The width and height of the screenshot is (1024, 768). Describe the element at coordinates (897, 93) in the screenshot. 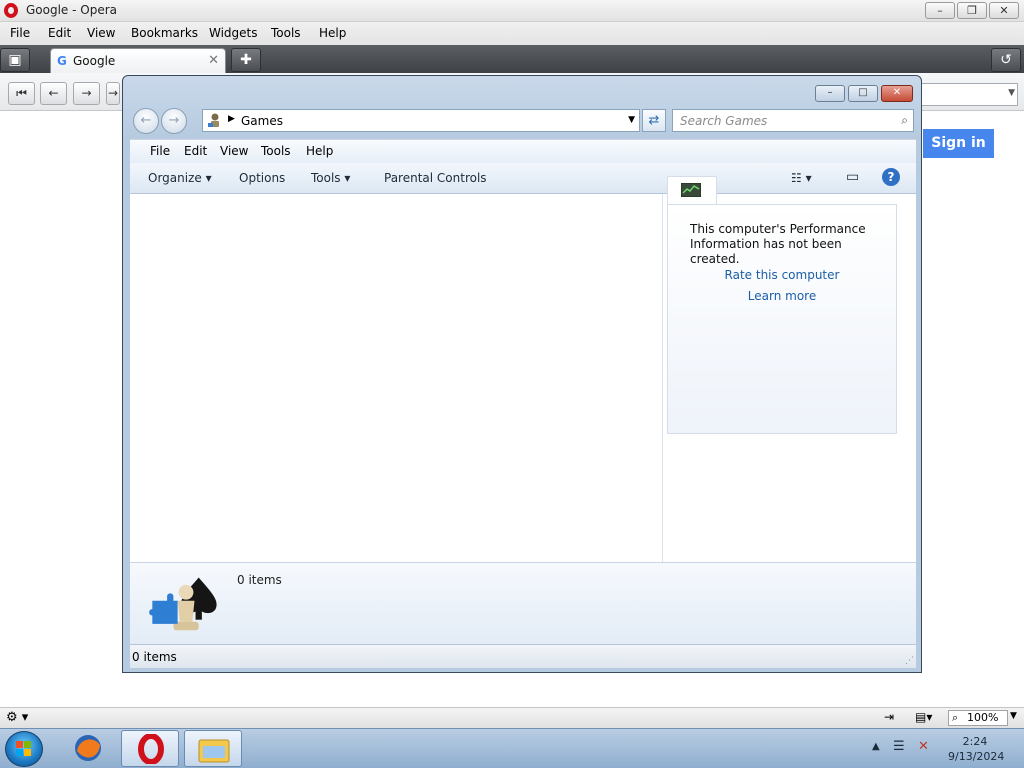

I see `games-close-button: ✕` at that location.